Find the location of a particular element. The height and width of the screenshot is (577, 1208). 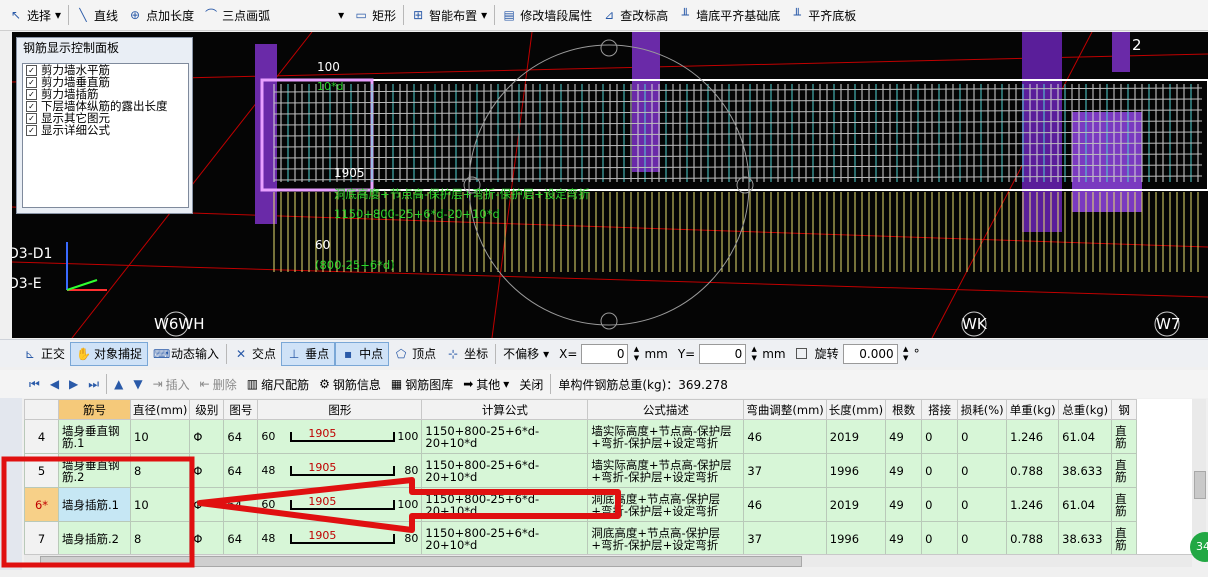

line-tool: ╲ 直线 is located at coordinates (97, 15).